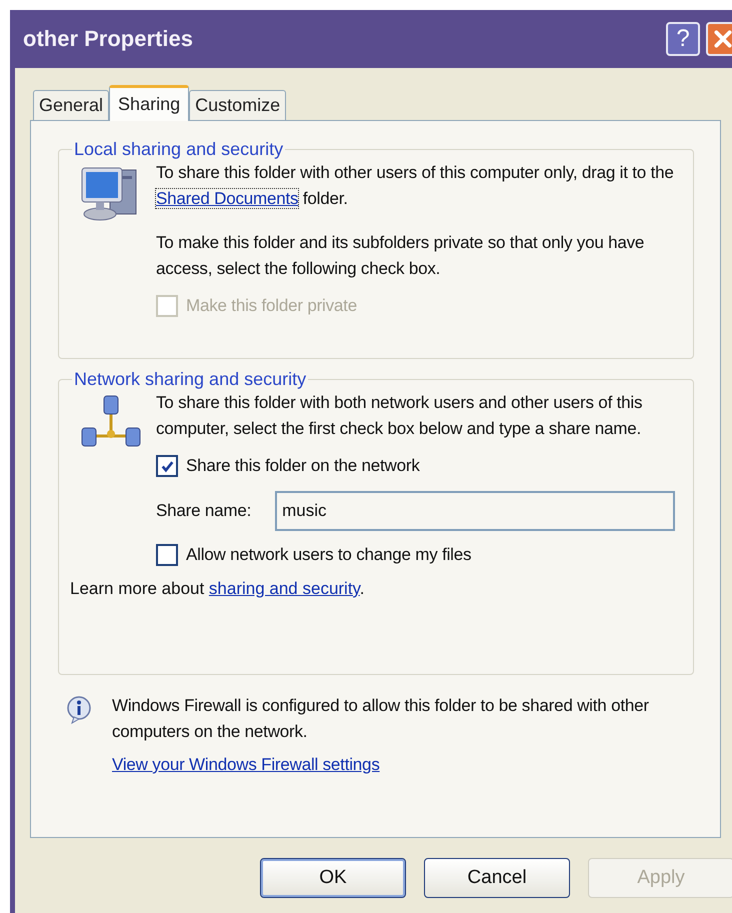 Image resolution: width=732 pixels, height=913 pixels. What do you see at coordinates (303, 466) in the screenshot?
I see `checkbox-label: Share this folder on the network` at bounding box center [303, 466].